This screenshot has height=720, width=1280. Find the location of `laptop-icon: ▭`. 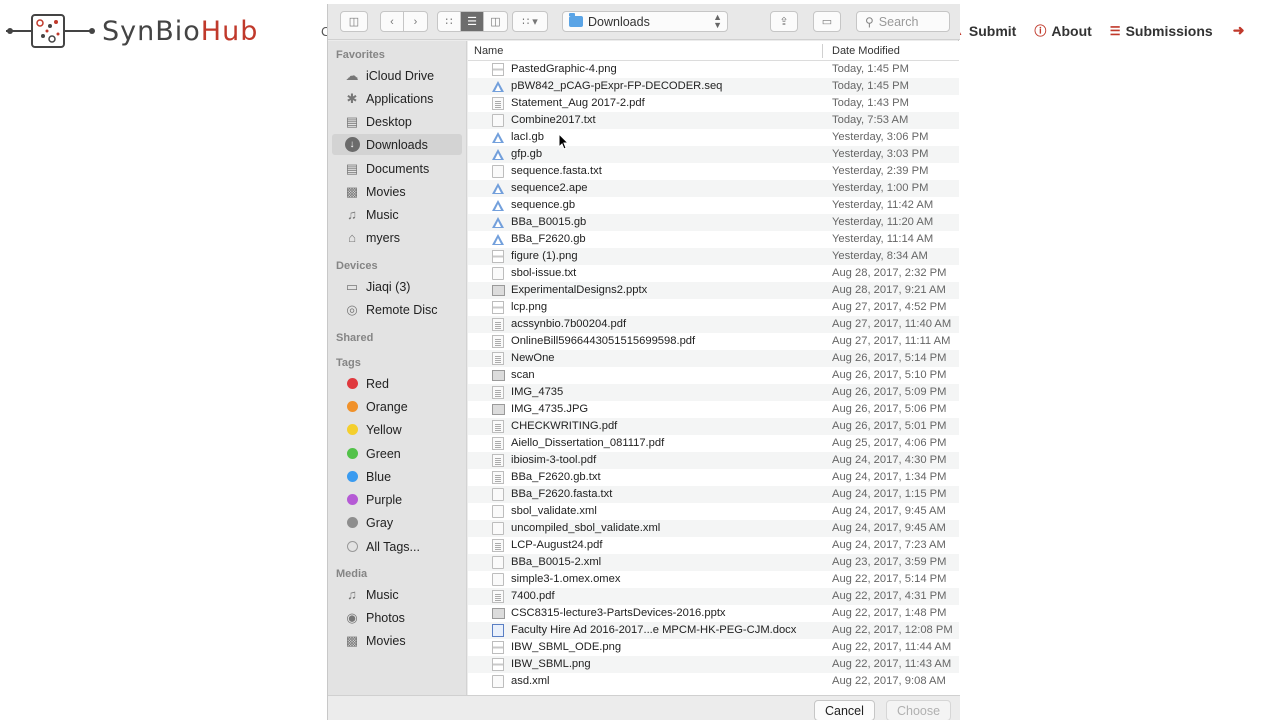

laptop-icon: ▭ is located at coordinates (352, 286).